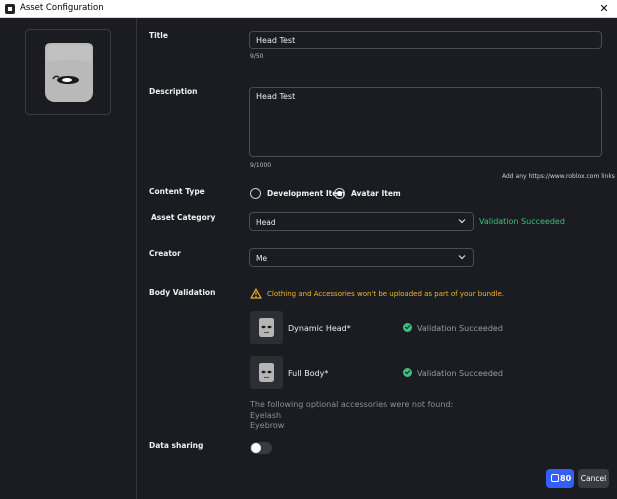 The image size is (617, 499). I want to click on description-hint: Add any https://www.roblox.com links, so click(558, 176).